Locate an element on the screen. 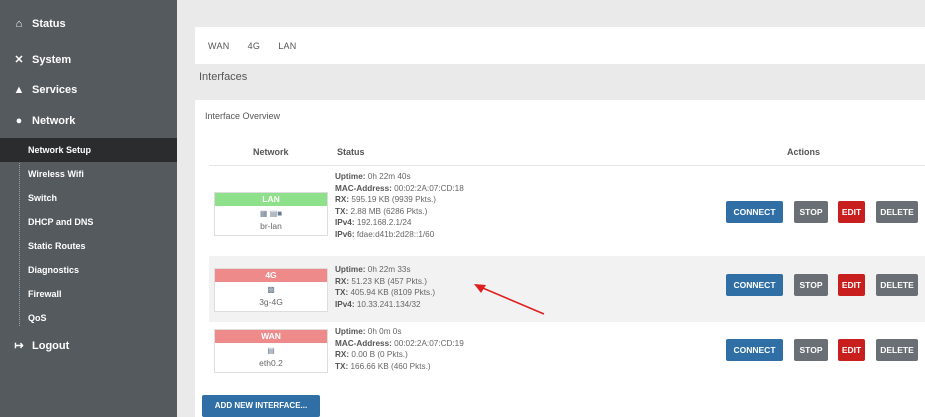 The height and width of the screenshot is (417, 925). sidebar-subitem-diagnostics: Diagnostics is located at coordinates (88, 270).